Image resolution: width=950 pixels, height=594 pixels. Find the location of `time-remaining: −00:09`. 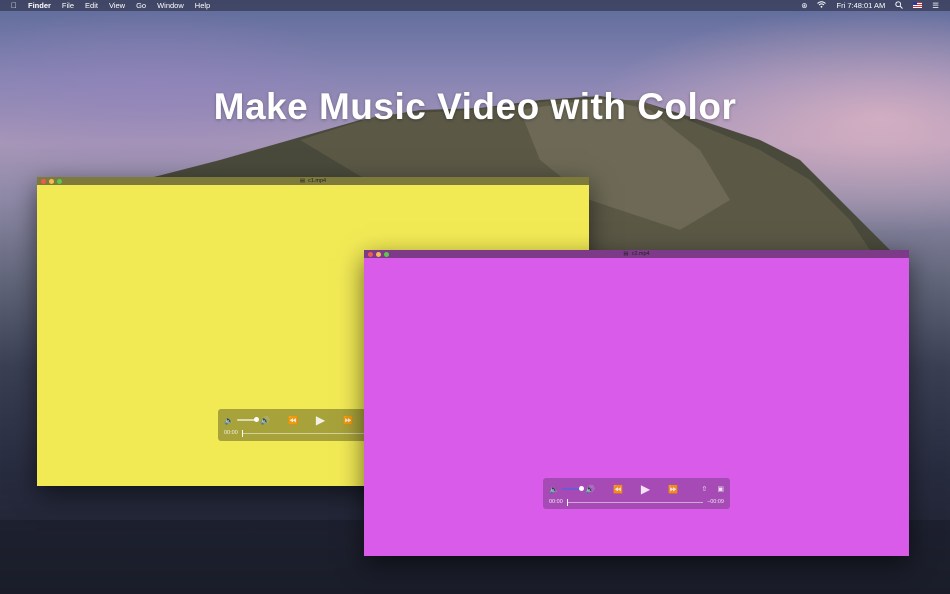

time-remaining: −00:09 is located at coordinates (715, 502).